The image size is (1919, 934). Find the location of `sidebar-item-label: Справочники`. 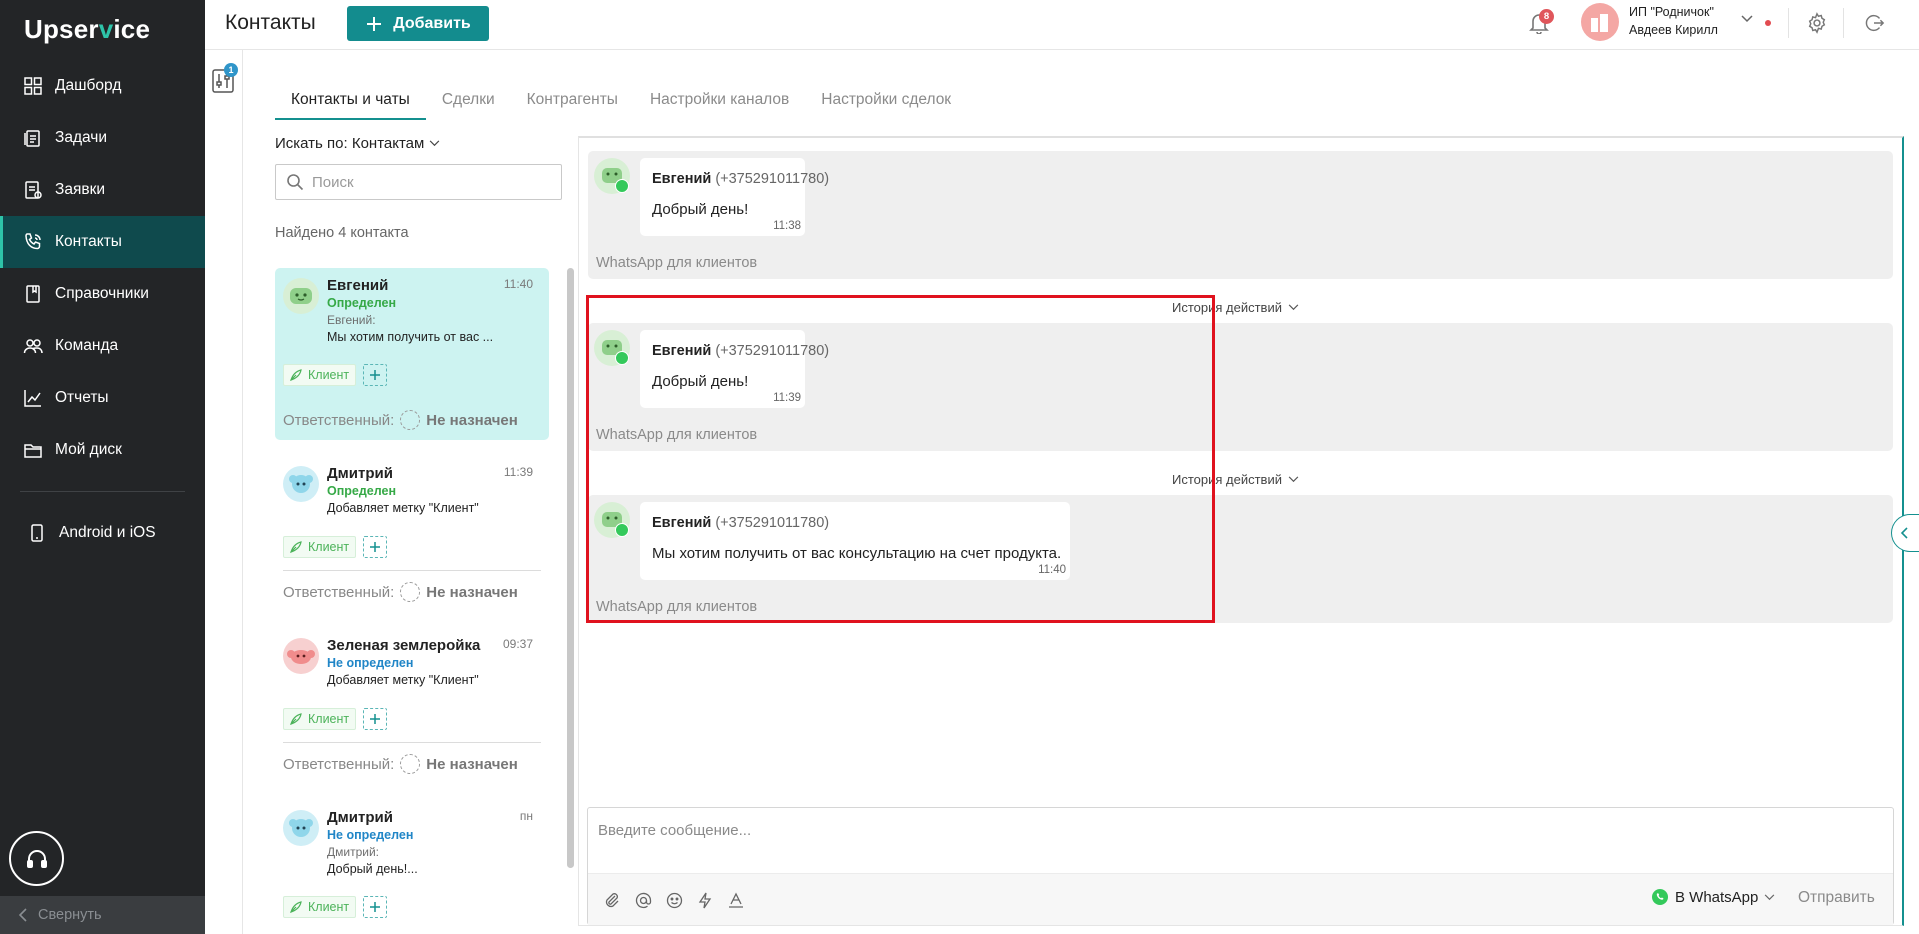

sidebar-item-label: Справочники is located at coordinates (102, 293).